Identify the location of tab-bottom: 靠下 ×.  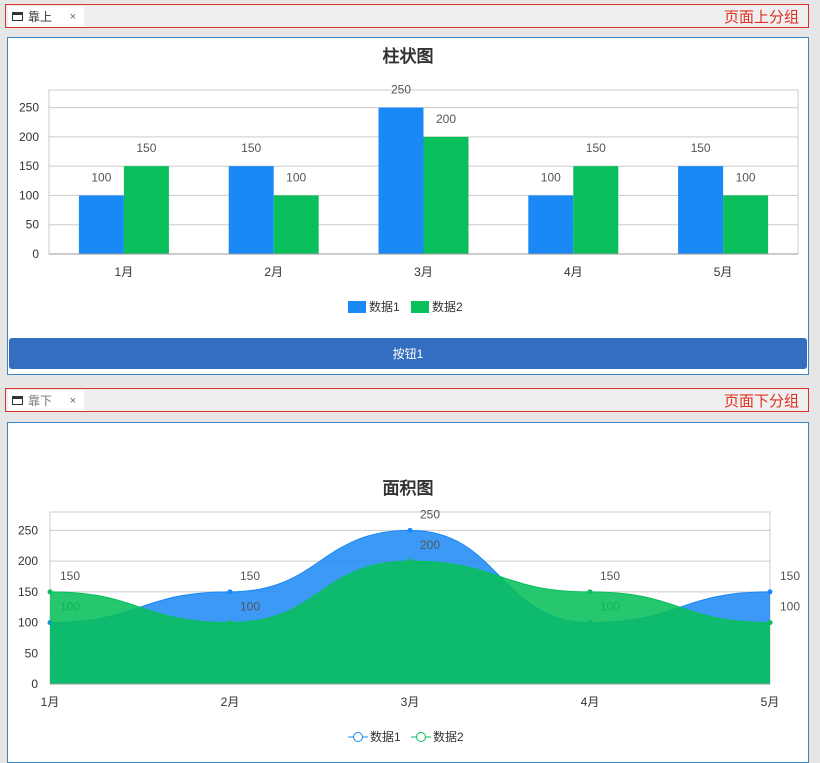
(46, 400).